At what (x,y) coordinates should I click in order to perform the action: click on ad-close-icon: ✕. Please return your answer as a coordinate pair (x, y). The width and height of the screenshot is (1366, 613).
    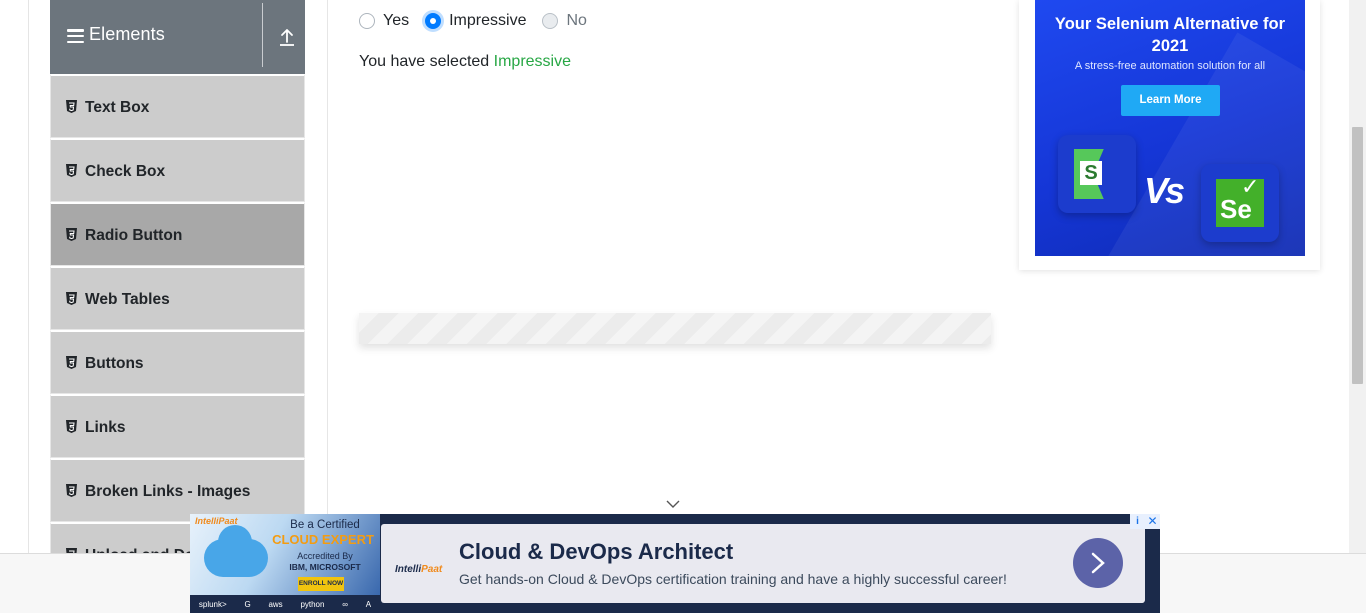
    Looking at the image, I should click on (1152, 521).